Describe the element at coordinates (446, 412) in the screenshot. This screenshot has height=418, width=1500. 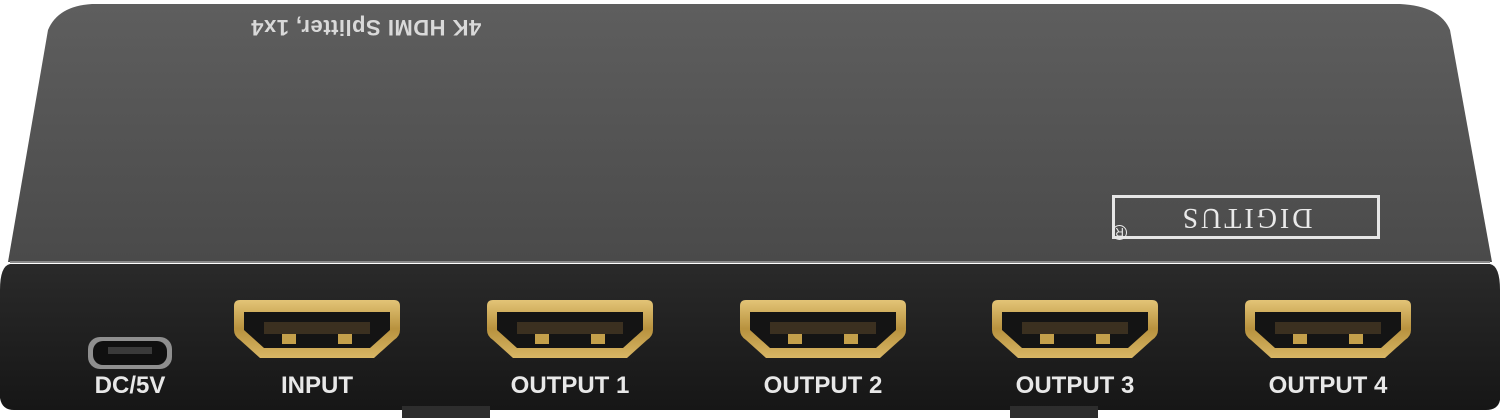
I see `foot-left` at that location.